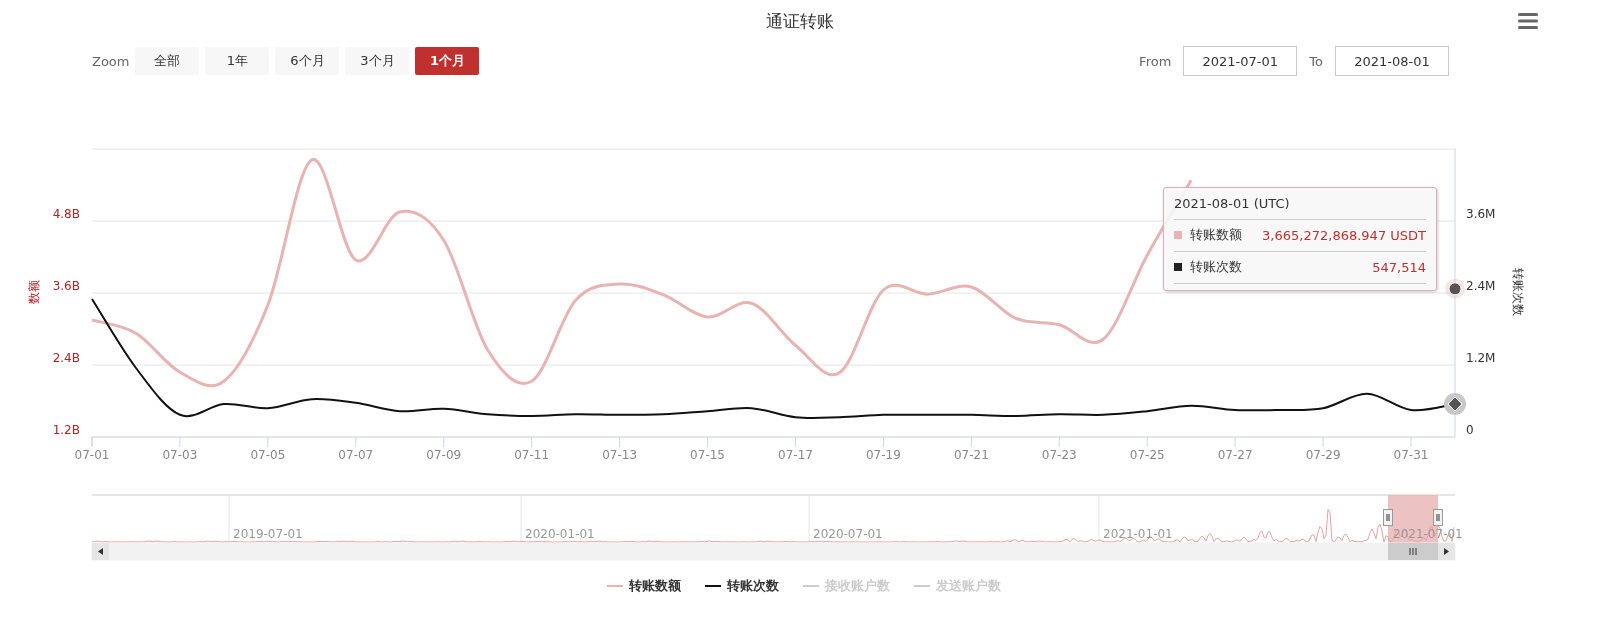 Image resolution: width=1600 pixels, height=623 pixels. I want to click on navigator-date-label: 2020-07-01, so click(848, 534).